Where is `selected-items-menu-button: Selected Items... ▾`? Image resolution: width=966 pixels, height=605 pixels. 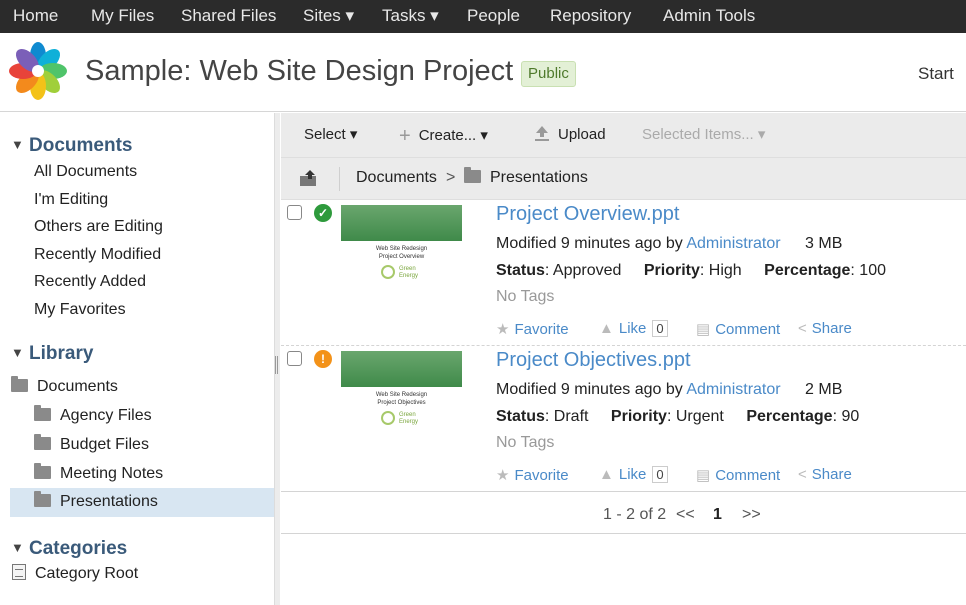
selected-items-menu-button: Selected Items... ▾ is located at coordinates (703, 134).